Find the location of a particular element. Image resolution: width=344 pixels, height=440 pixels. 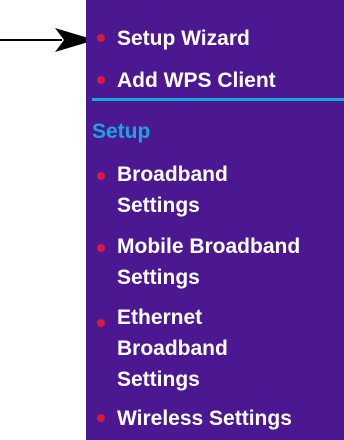

menu-item-mobile-broadband-settings: Mobile Broadband Settings is located at coordinates (215, 262).